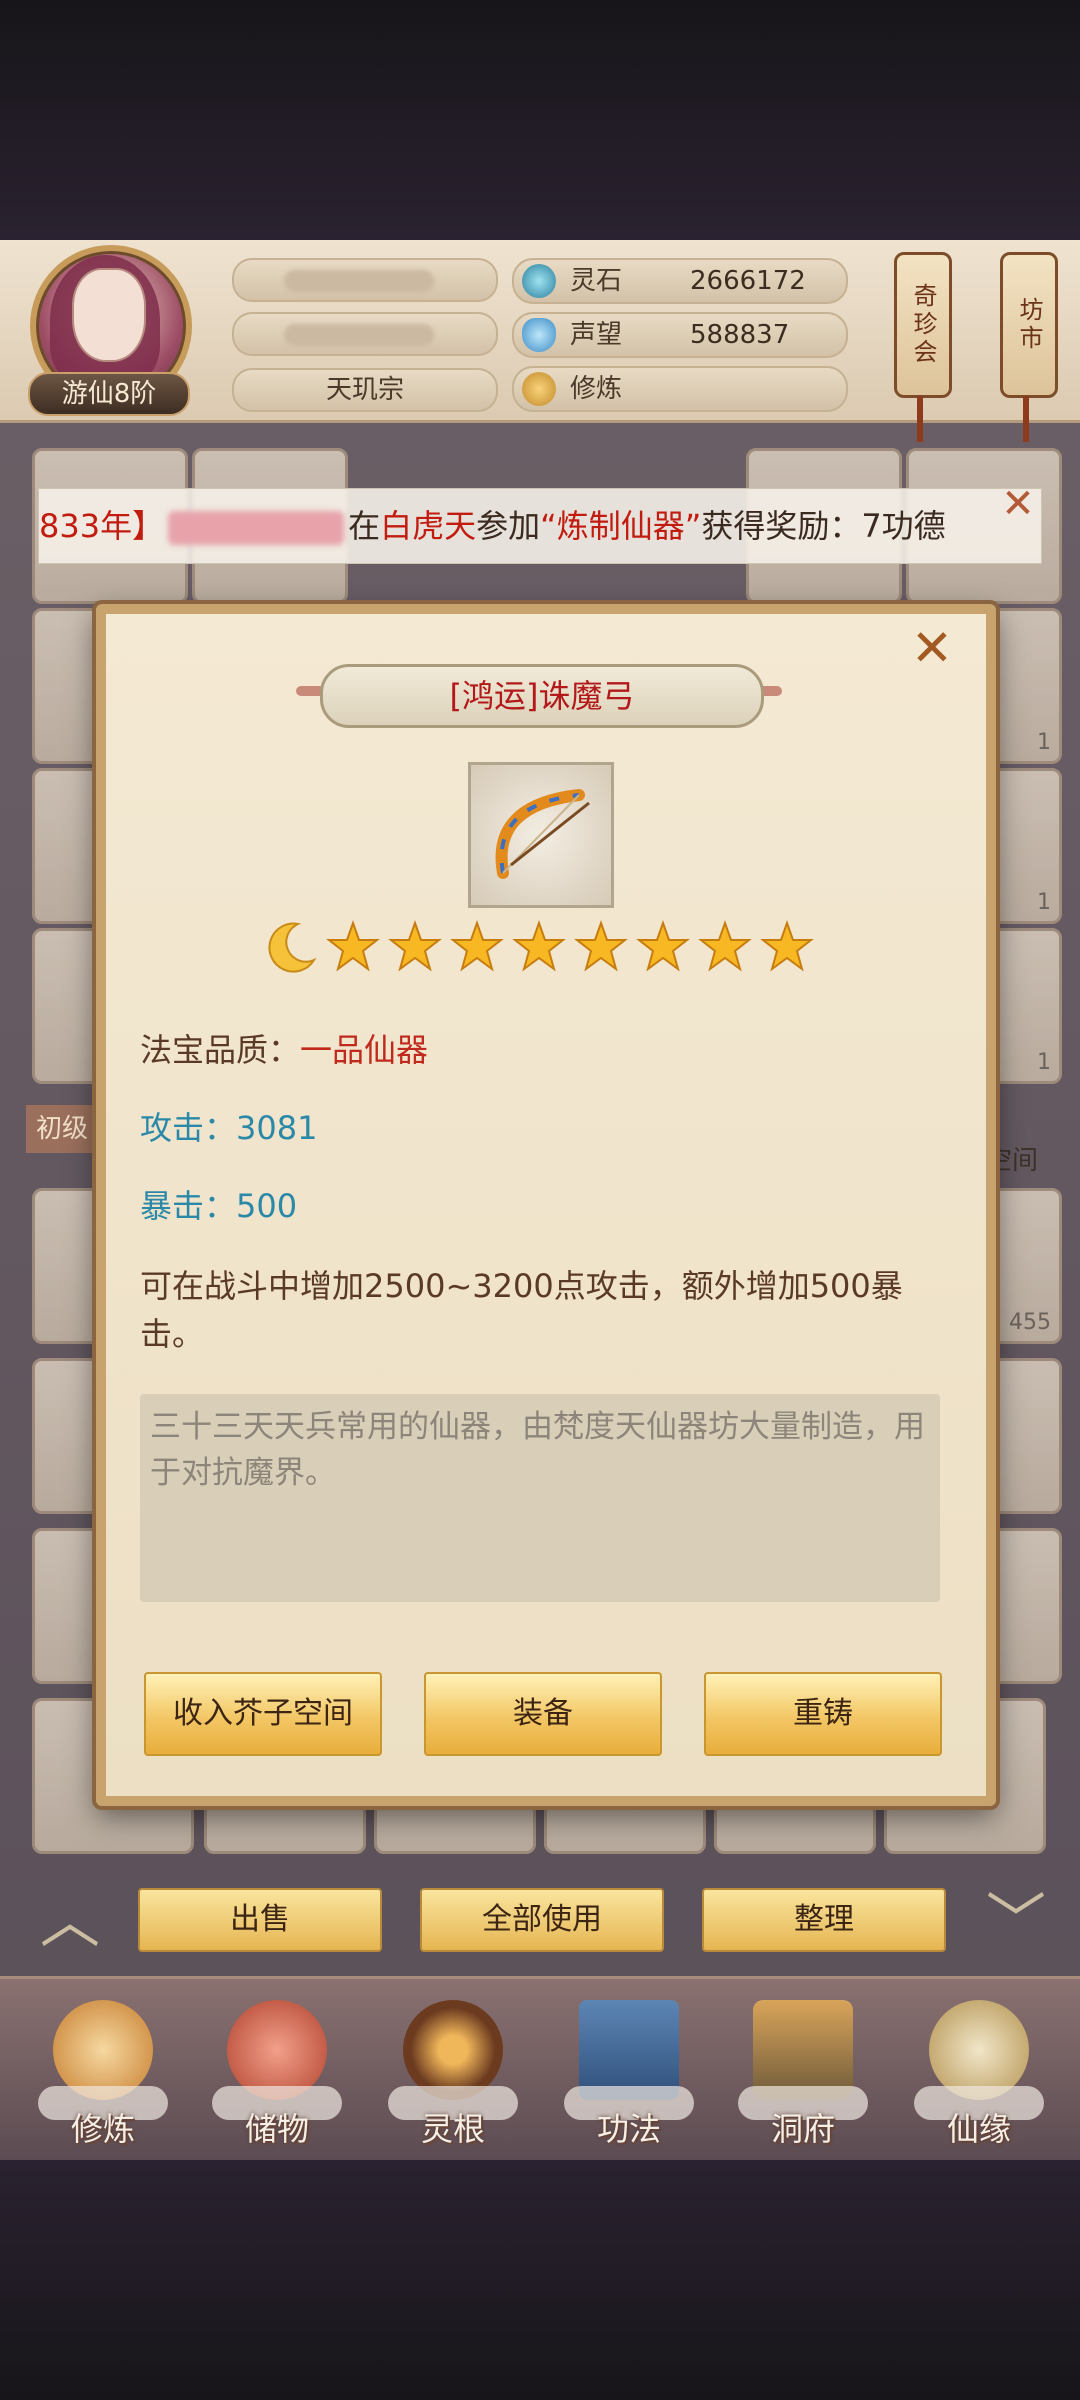  Describe the element at coordinates (680, 389) in the screenshot. I see `resource-cultivation: 修炼` at that location.